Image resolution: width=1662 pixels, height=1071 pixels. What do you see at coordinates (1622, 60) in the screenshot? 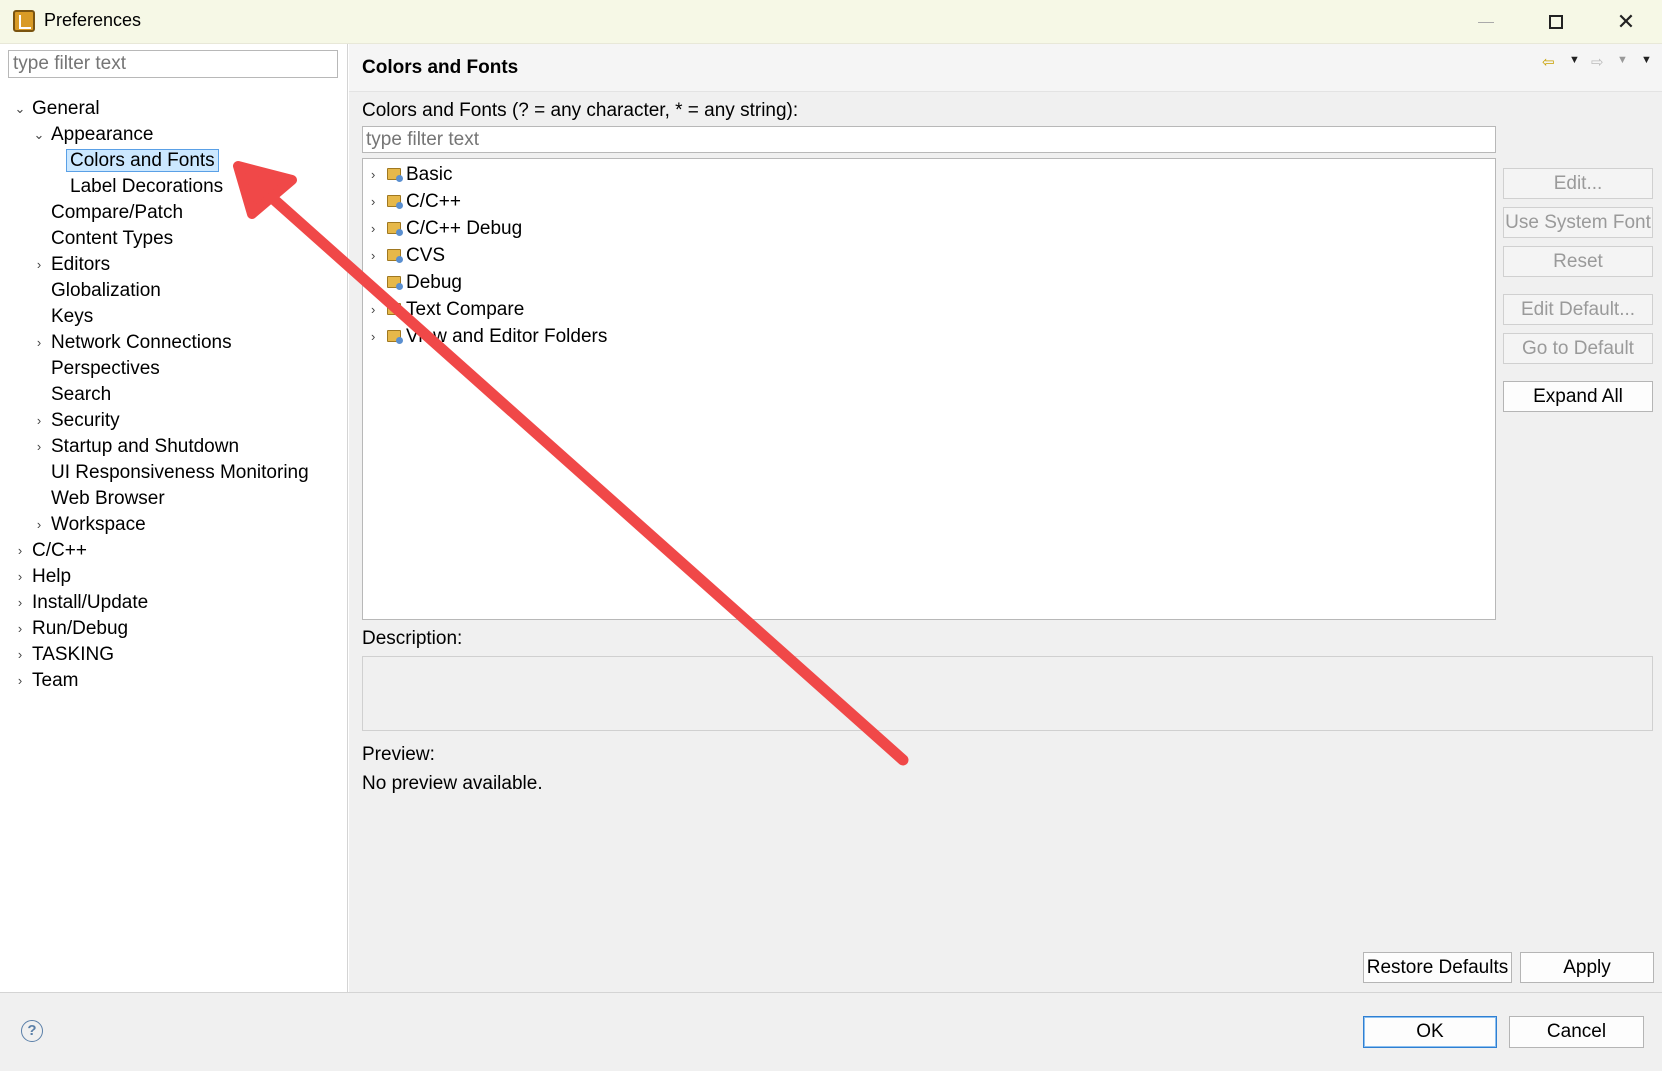
I see `forward-dropdown-icon: ▼` at bounding box center [1622, 60].